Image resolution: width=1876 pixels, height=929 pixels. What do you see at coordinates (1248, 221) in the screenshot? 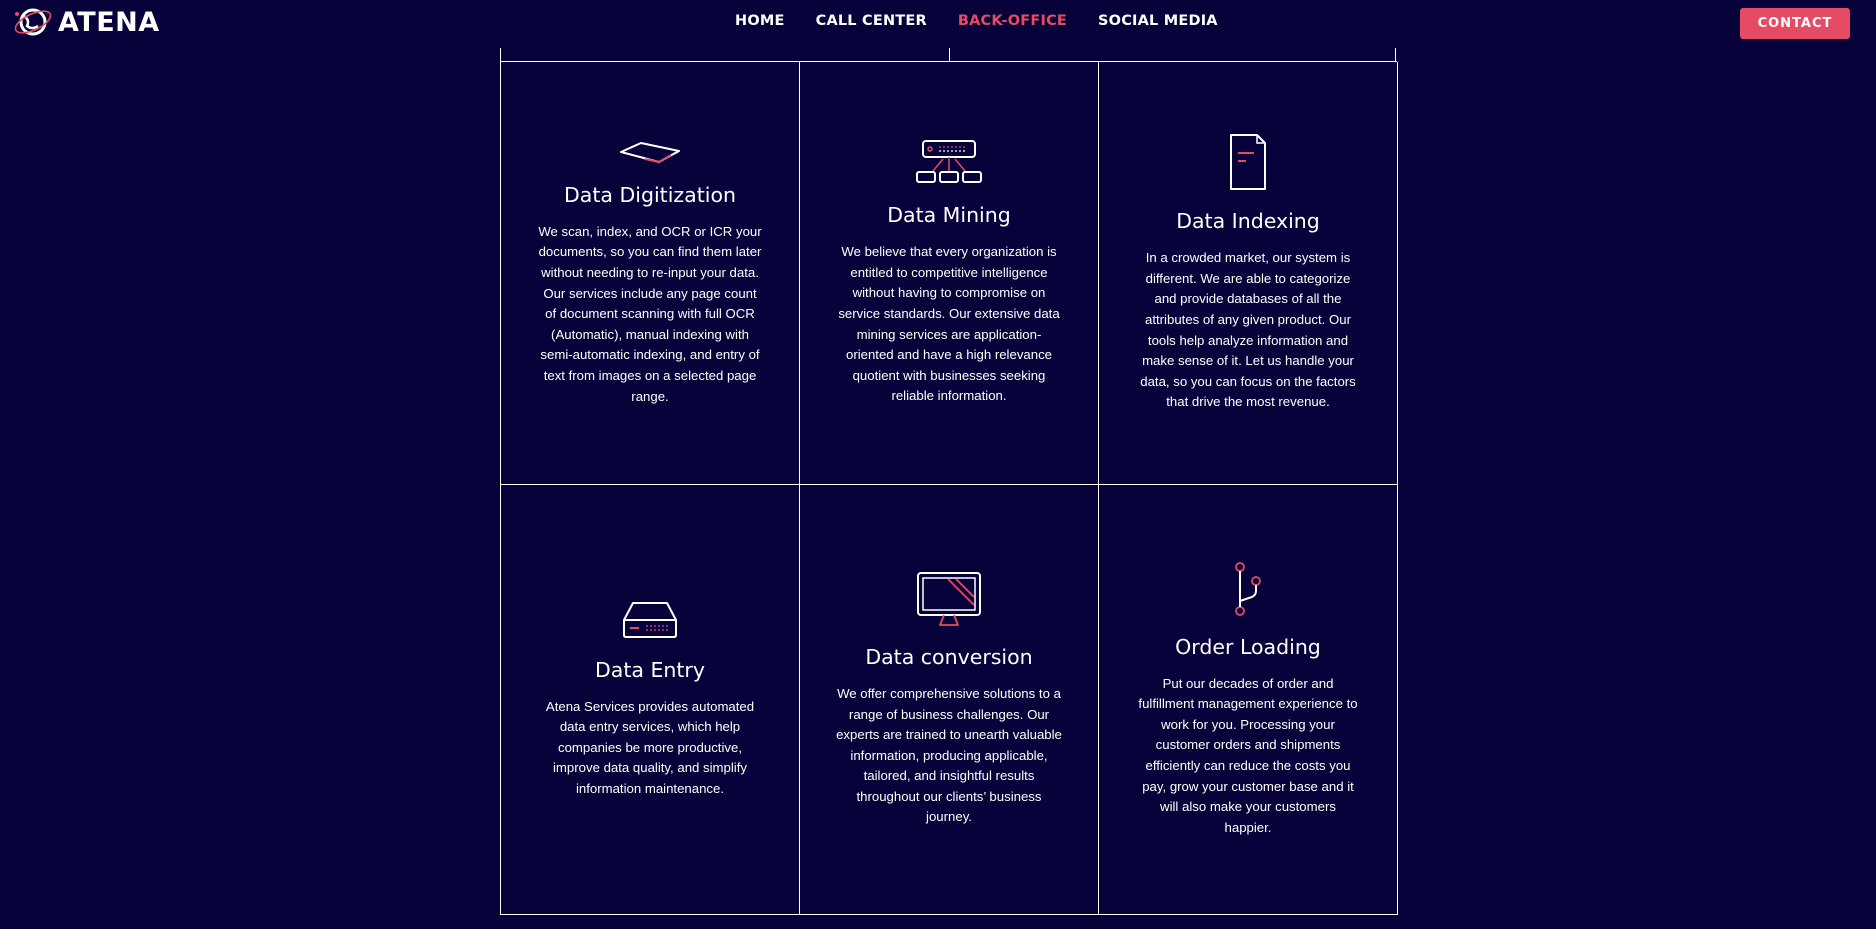
I see `service-title: Data Indexing` at bounding box center [1248, 221].